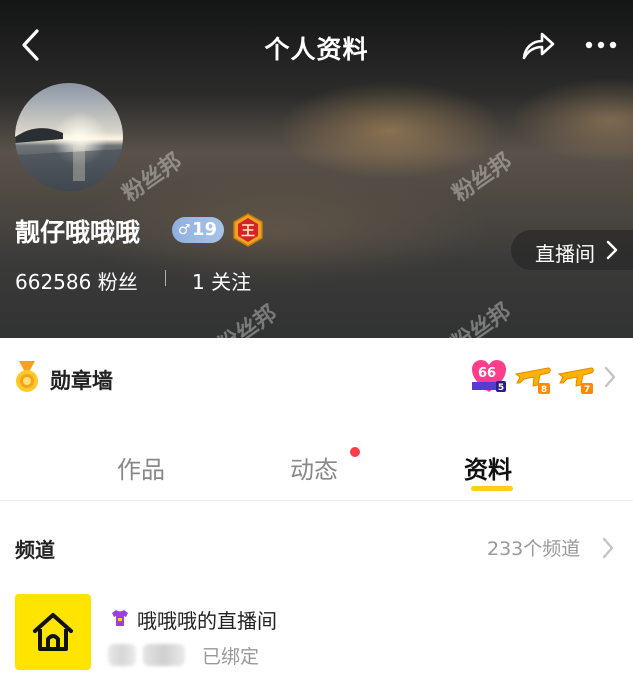 The height and width of the screenshot is (676, 633). Describe the element at coordinates (35, 550) in the screenshot. I see `channel-section-title: 频道` at that location.